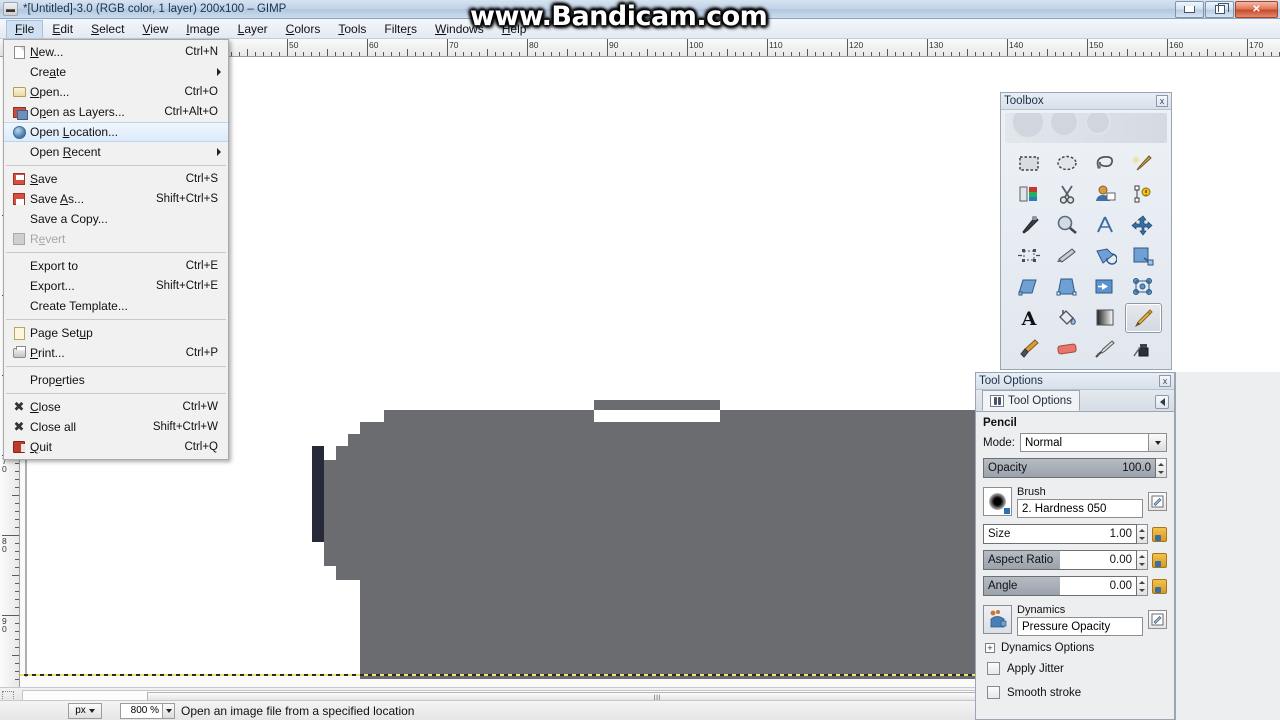 This screenshot has height=720, width=1280. Describe the element at coordinates (1219, 9) in the screenshot. I see `maximize-button` at that location.